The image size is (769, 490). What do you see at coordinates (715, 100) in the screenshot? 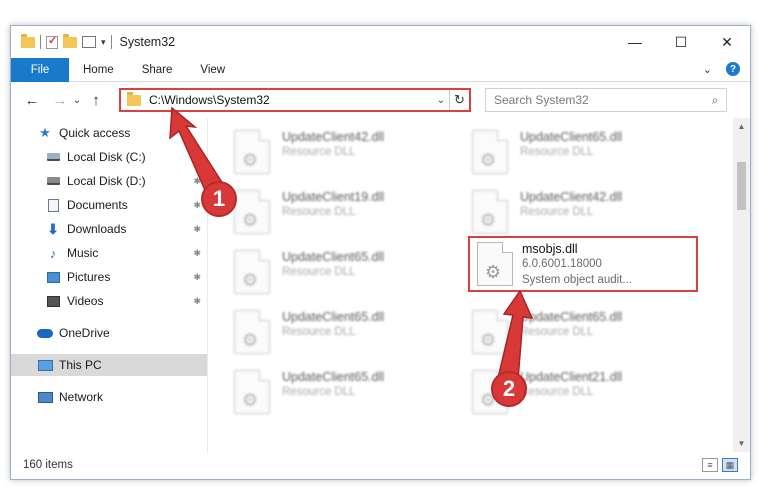
I see `search-icon: ⌕` at bounding box center [715, 100].